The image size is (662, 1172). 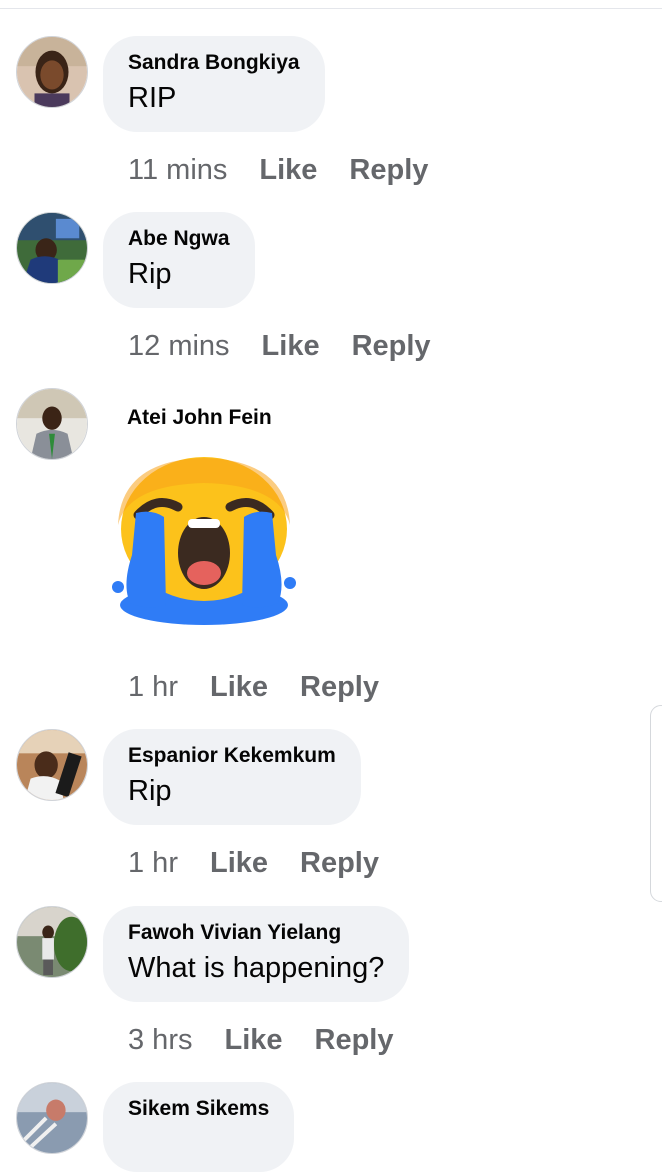 I want to click on comment-bubble: Sikem Sikems, so click(x=199, y=1127).